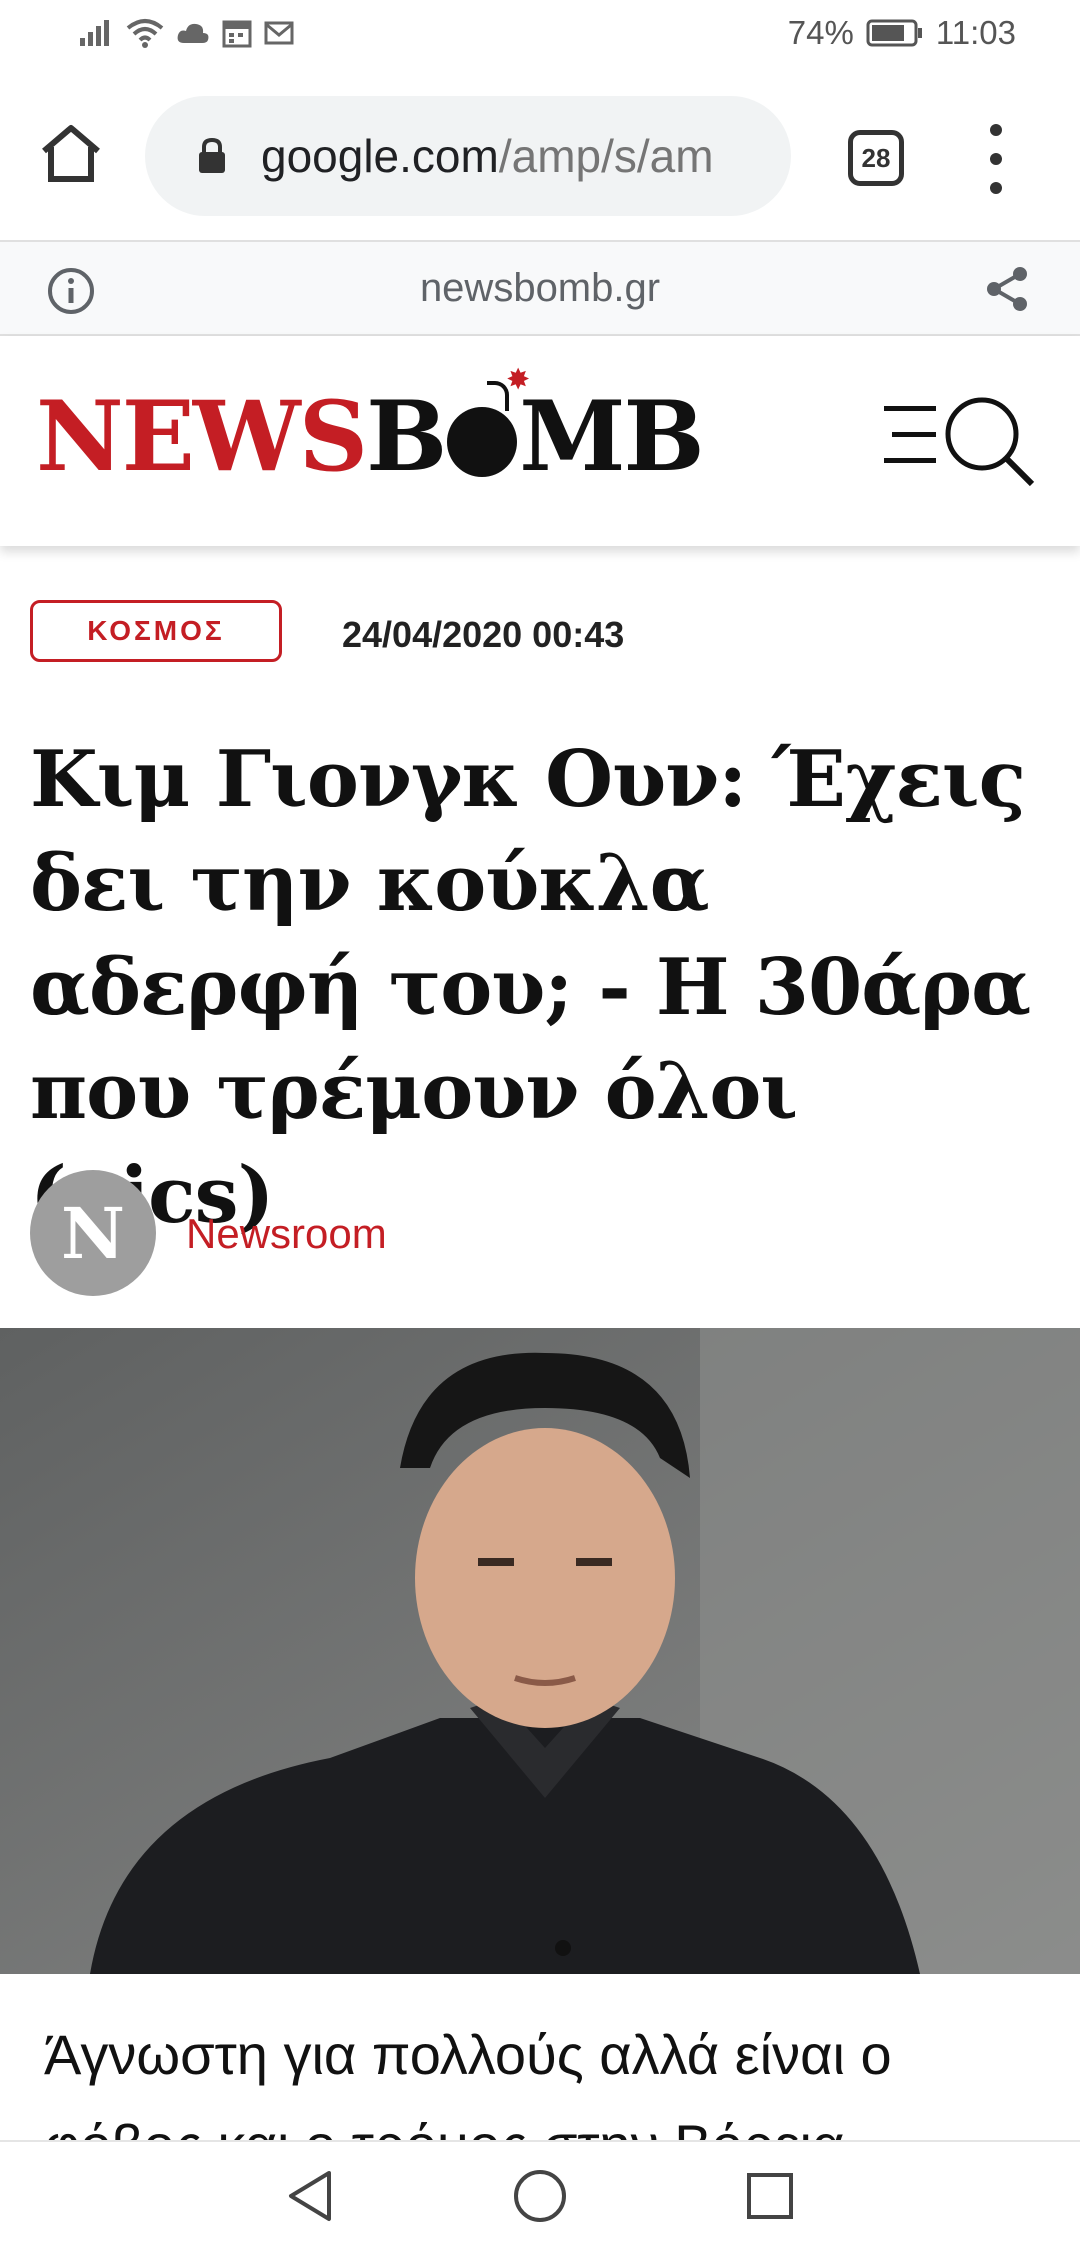  I want to click on home-button, so click(71, 153).